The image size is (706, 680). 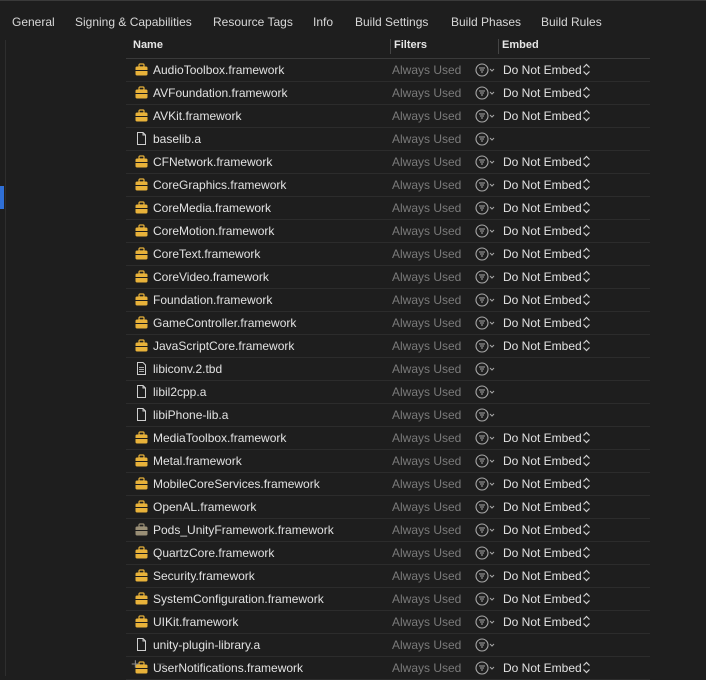 What do you see at coordinates (33, 22) in the screenshot?
I see `tab-general: General` at bounding box center [33, 22].